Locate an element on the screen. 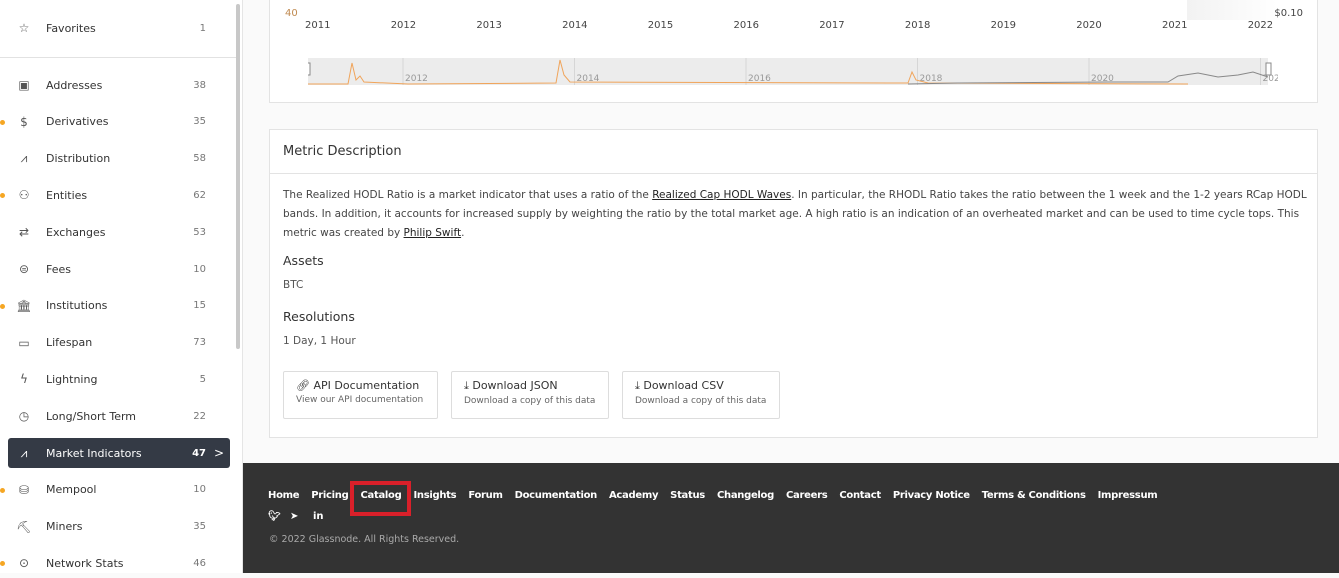 The image size is (1339, 578). sidebar-item-mempool: ⛁ Mempool 10 is located at coordinates (115, 490).